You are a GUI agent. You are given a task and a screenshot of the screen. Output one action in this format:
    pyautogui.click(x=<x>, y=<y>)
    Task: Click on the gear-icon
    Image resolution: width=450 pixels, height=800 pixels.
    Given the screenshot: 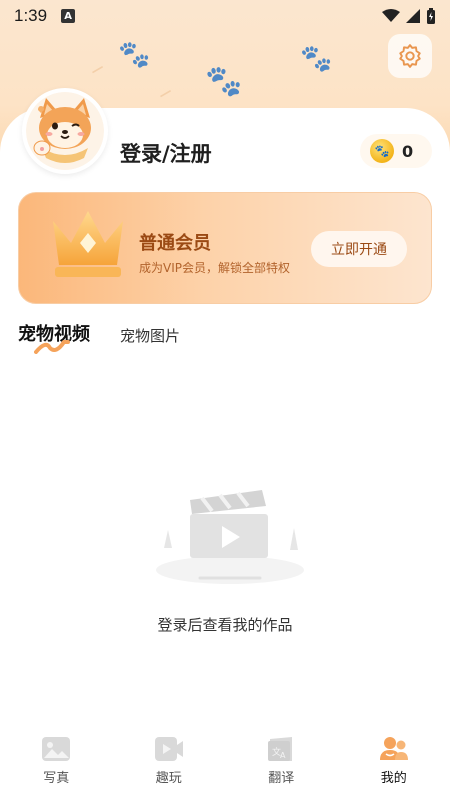 What is the action you would take?
    pyautogui.click(x=410, y=56)
    